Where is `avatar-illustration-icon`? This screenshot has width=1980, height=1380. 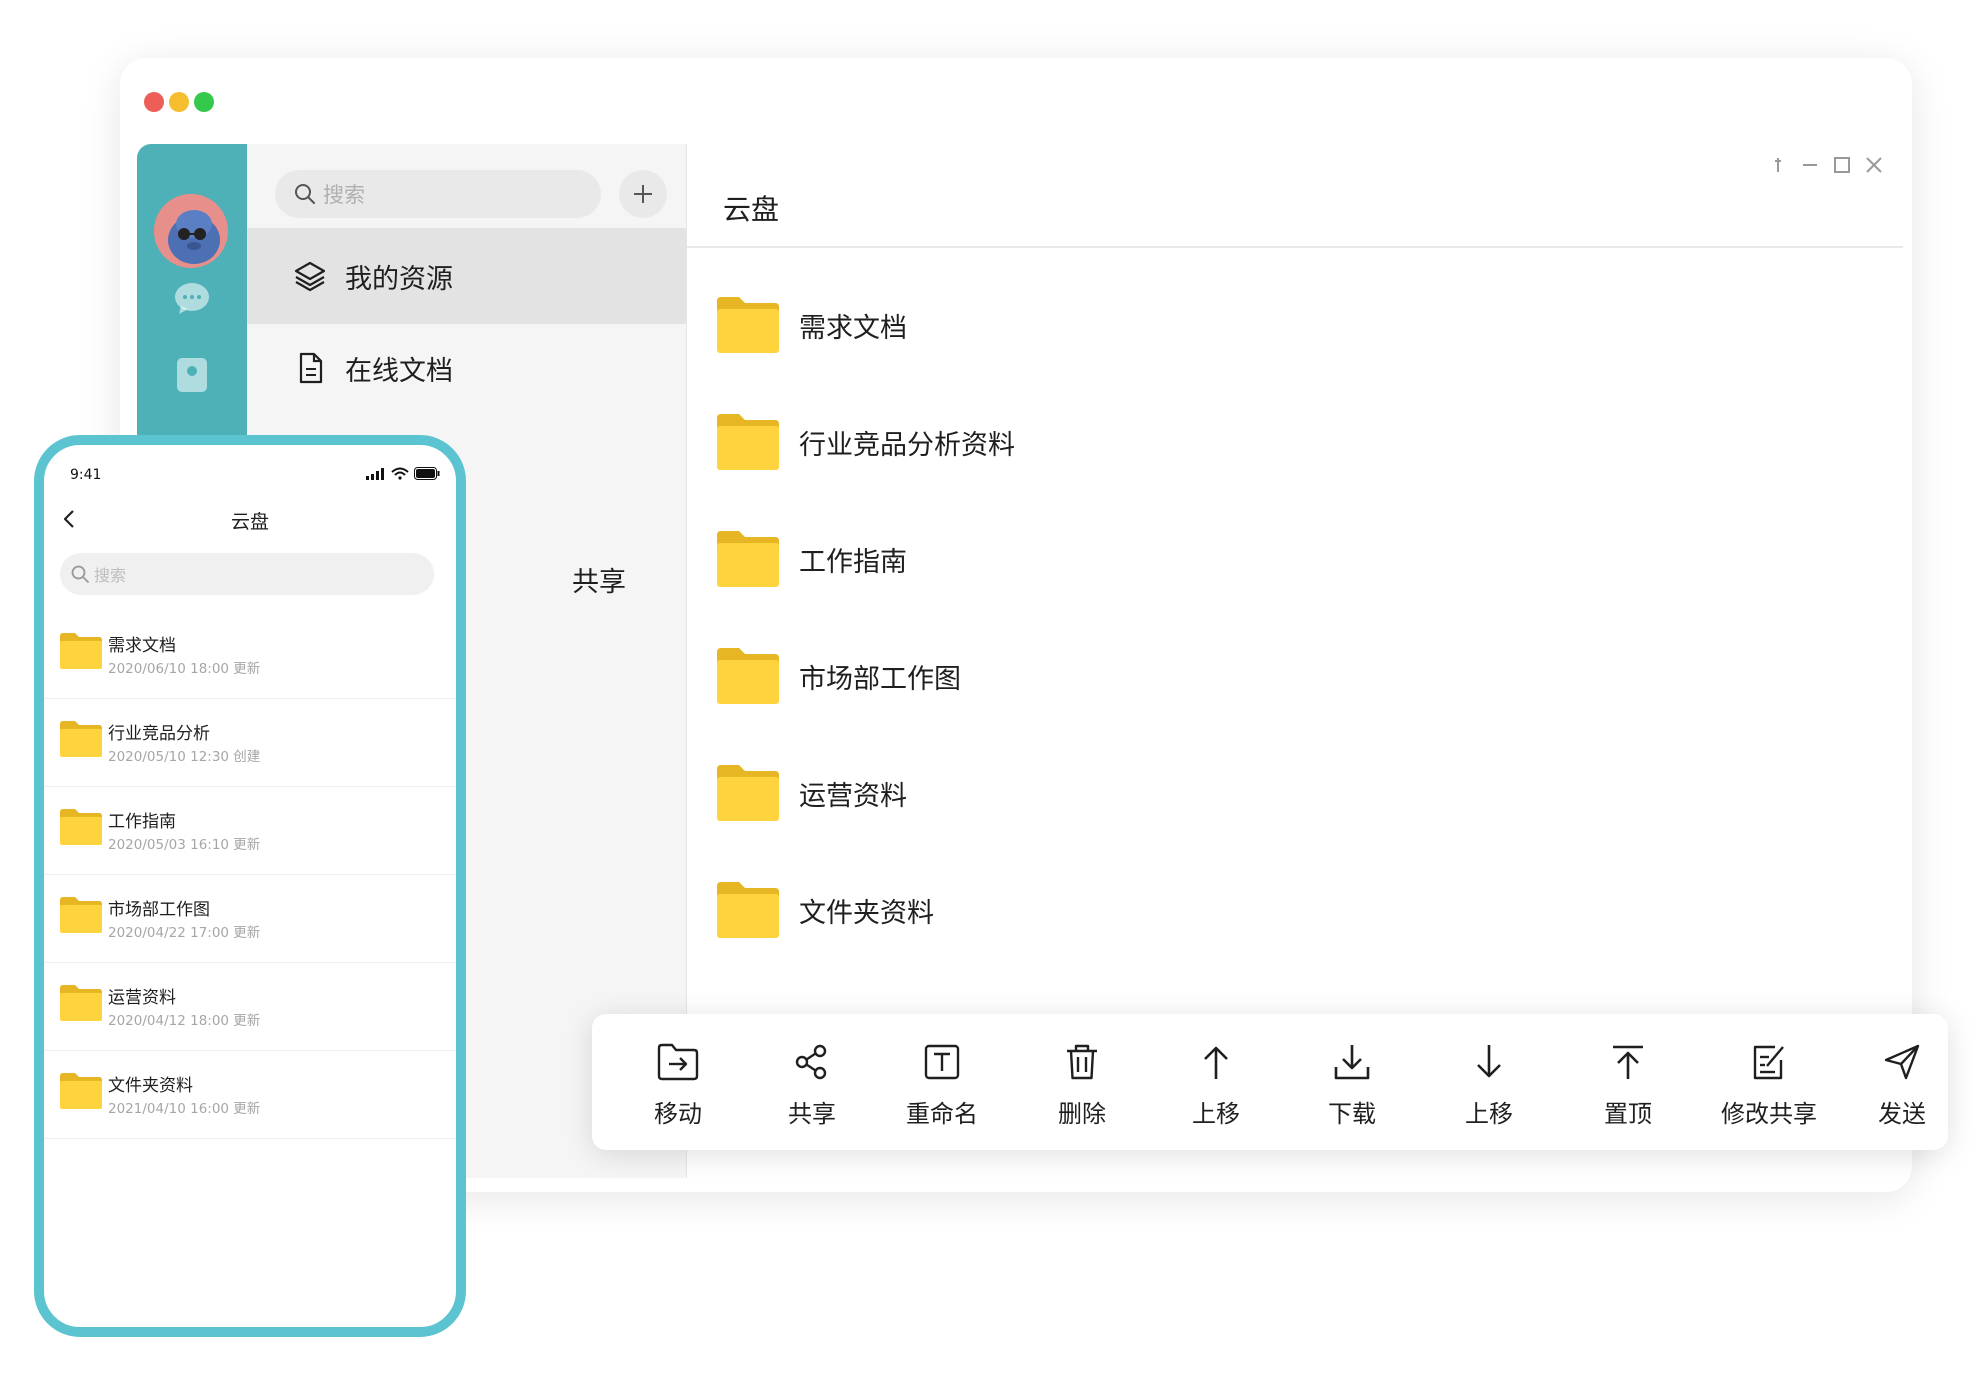
avatar-illustration-icon is located at coordinates (191, 231).